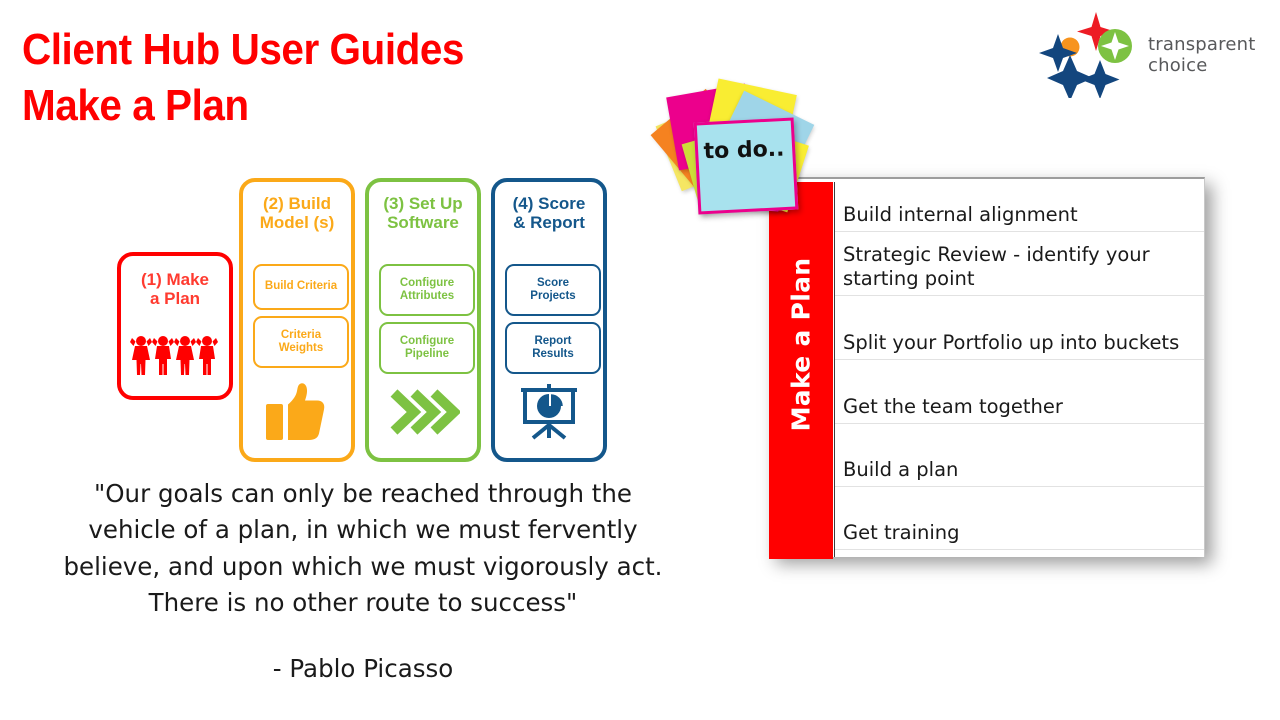 This screenshot has height=720, width=1280. What do you see at coordinates (175, 326) in the screenshot?
I see `process-step-1: (1) Make a Plan` at bounding box center [175, 326].